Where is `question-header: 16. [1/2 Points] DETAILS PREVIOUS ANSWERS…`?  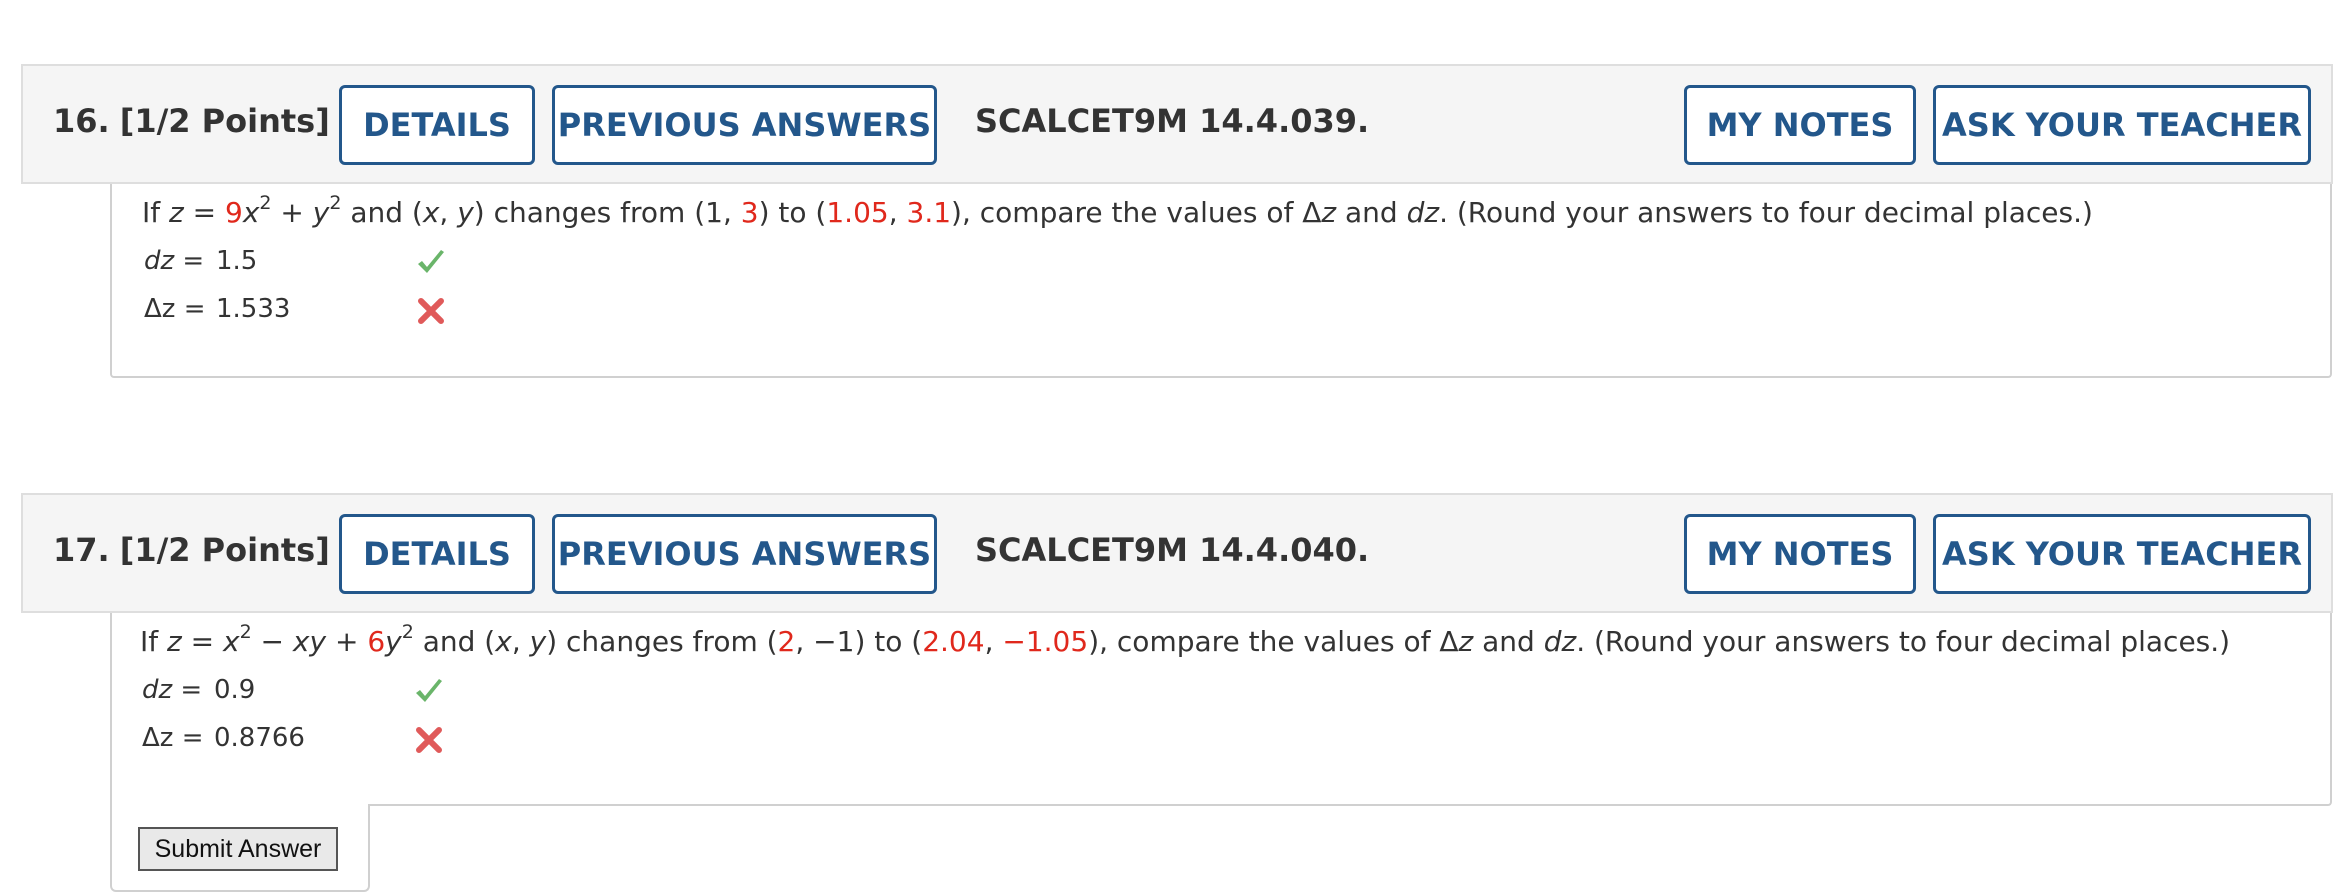
question-header: 16. [1/2 Points] DETAILS PREVIOUS ANSWERS… is located at coordinates (1177, 124).